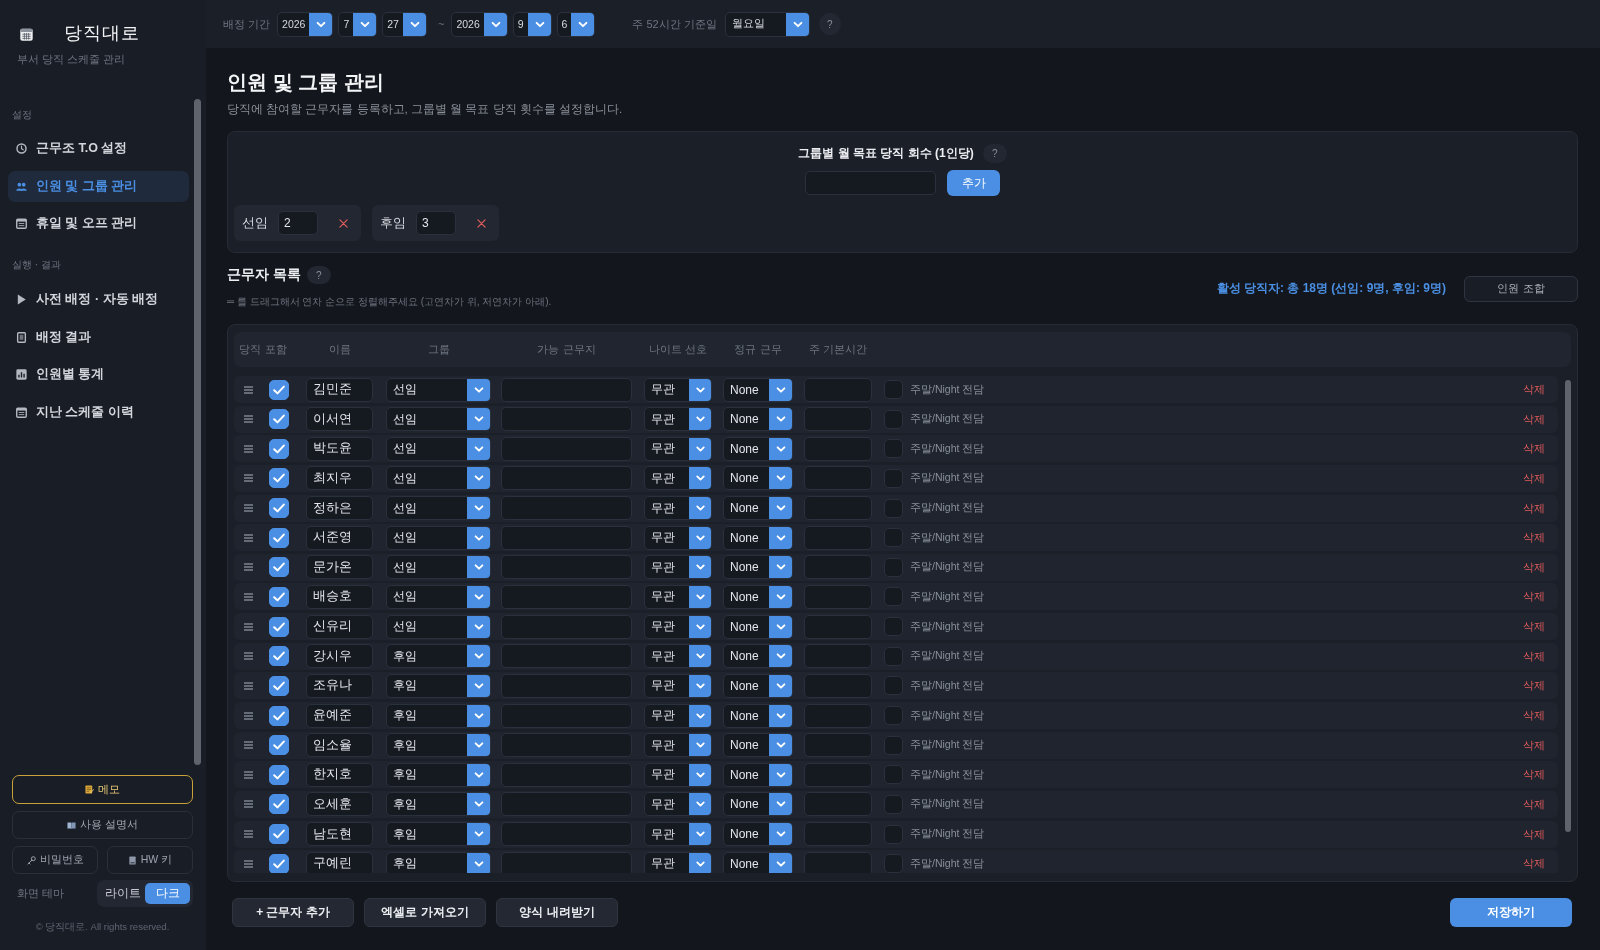  Describe the element at coordinates (339, 448) in the screenshot. I see `name-field: 박도윤` at that location.